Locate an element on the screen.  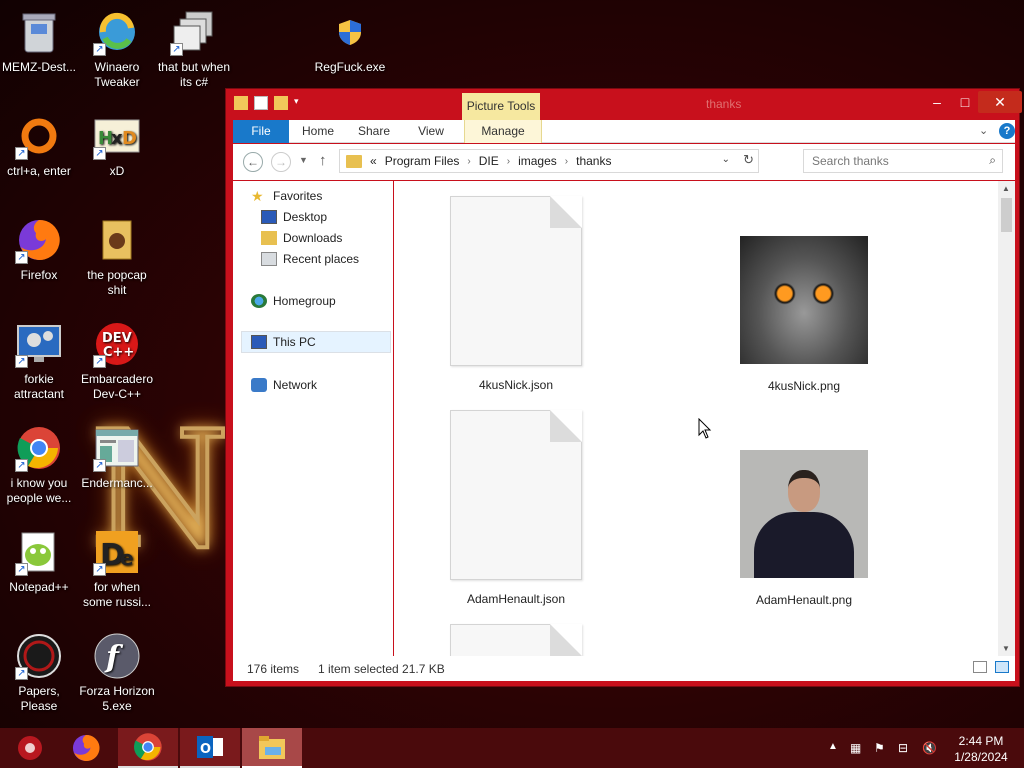
action-center-flag-icon: ⚑ is located at coordinates (879, 748).